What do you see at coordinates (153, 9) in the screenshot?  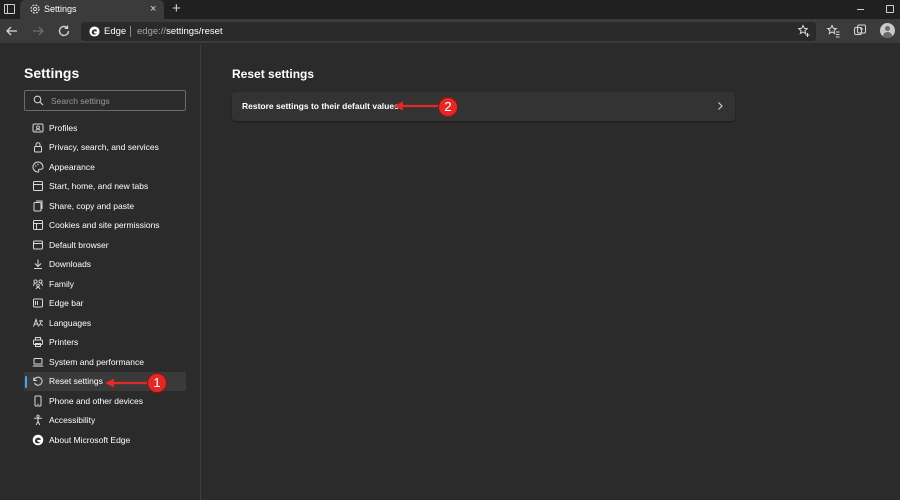 I see `tab-close-button: ×` at bounding box center [153, 9].